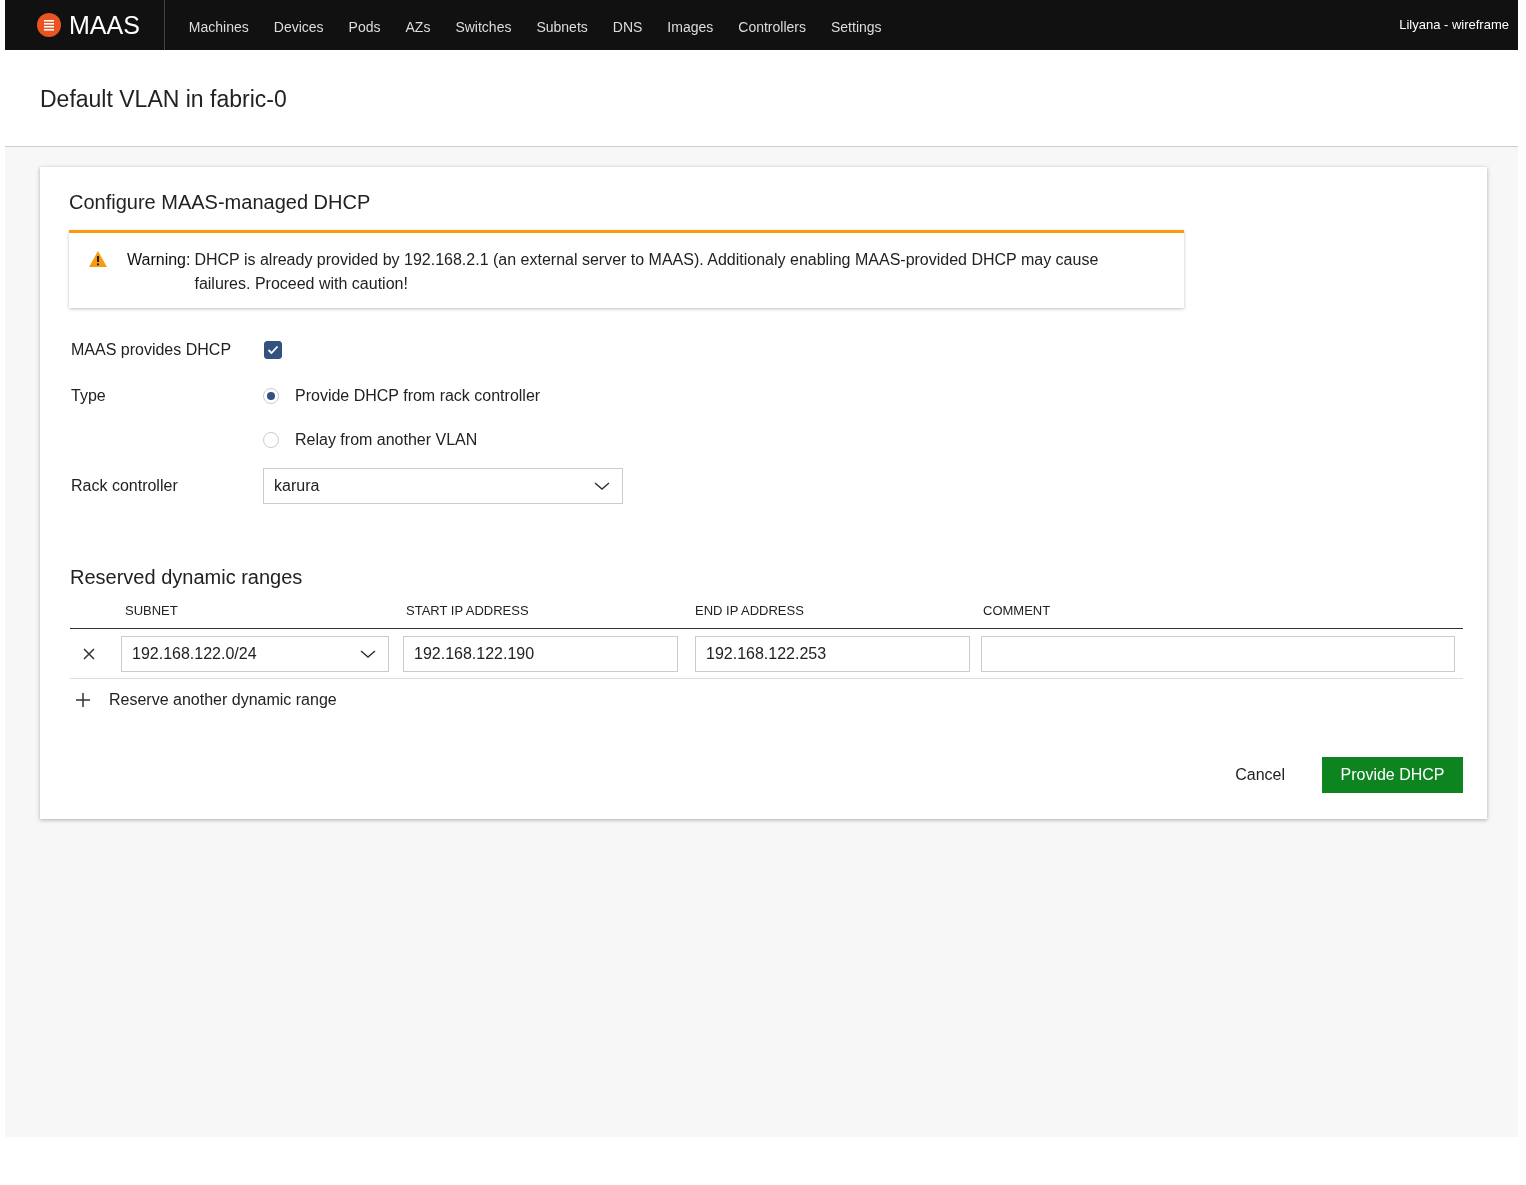 The image size is (1526, 1185). I want to click on field-label: MAAS provides DHCP, so click(151, 350).